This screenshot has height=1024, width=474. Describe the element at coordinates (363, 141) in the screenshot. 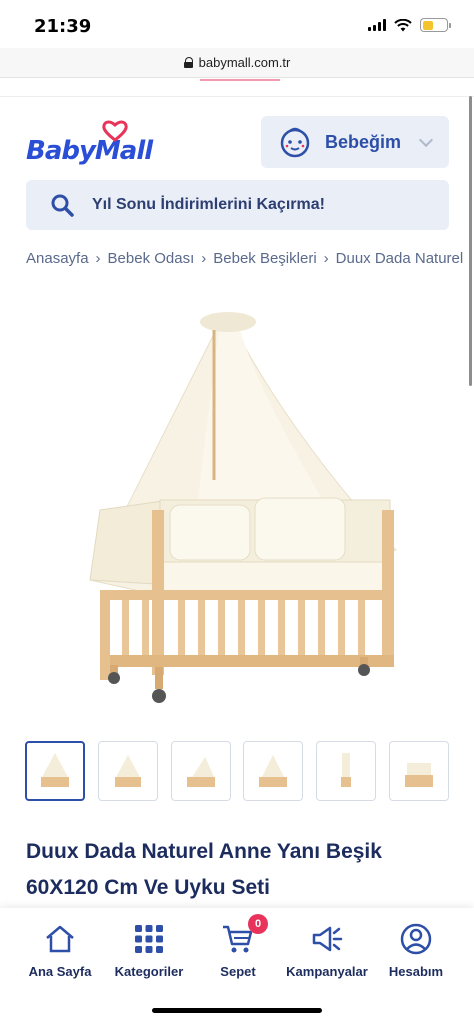

I see `account-label: Bebeğim` at that location.